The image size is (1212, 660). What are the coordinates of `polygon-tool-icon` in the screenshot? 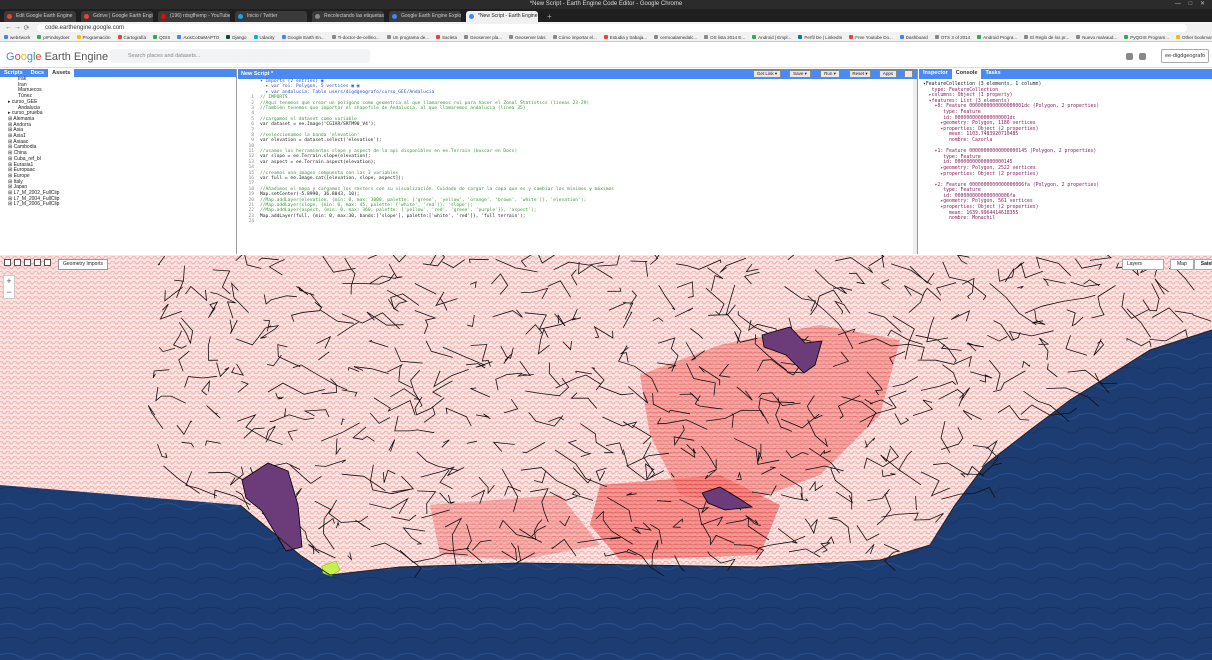 It's located at (37, 262).